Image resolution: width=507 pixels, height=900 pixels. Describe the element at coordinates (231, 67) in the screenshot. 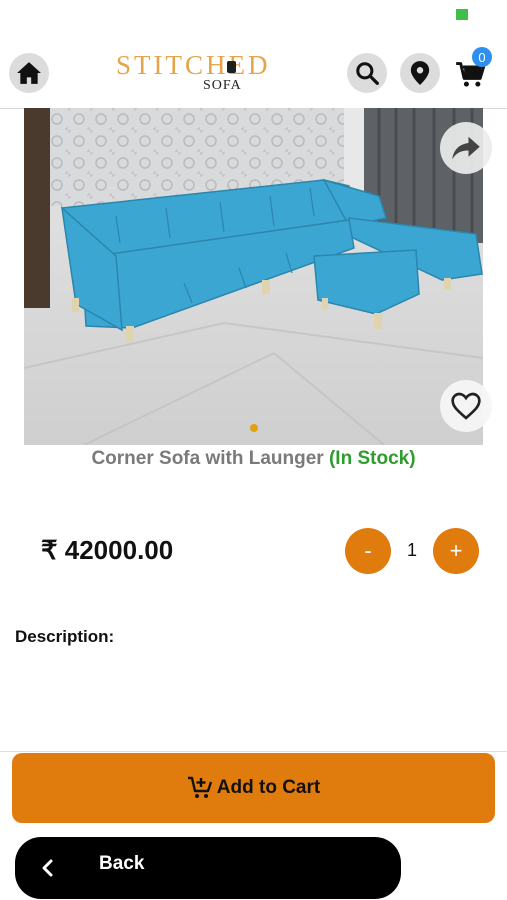

I see `logo-accent` at that location.